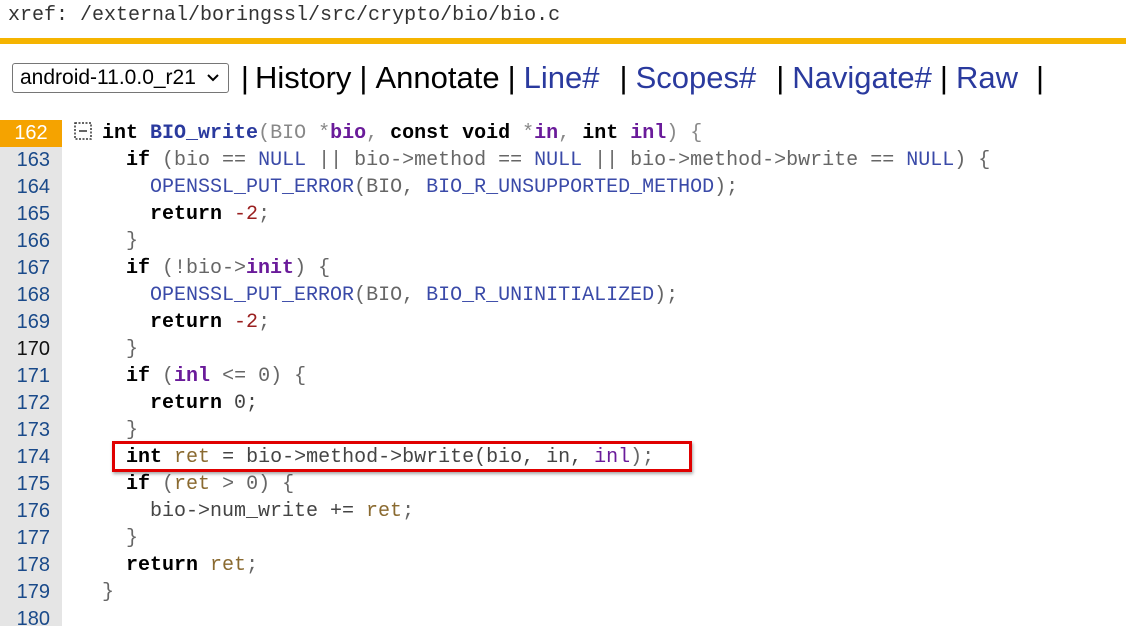 This screenshot has height=626, width=1126. Describe the element at coordinates (420, 133) in the screenshot. I see `code-token: const` at that location.